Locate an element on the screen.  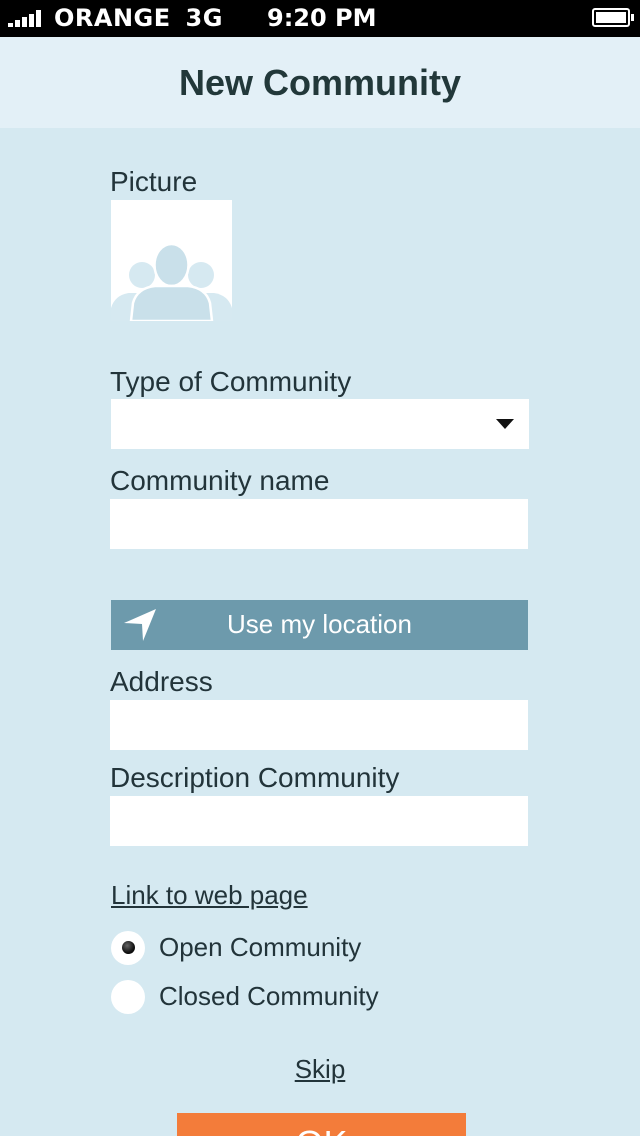
address-label: Address is located at coordinates (161, 681).